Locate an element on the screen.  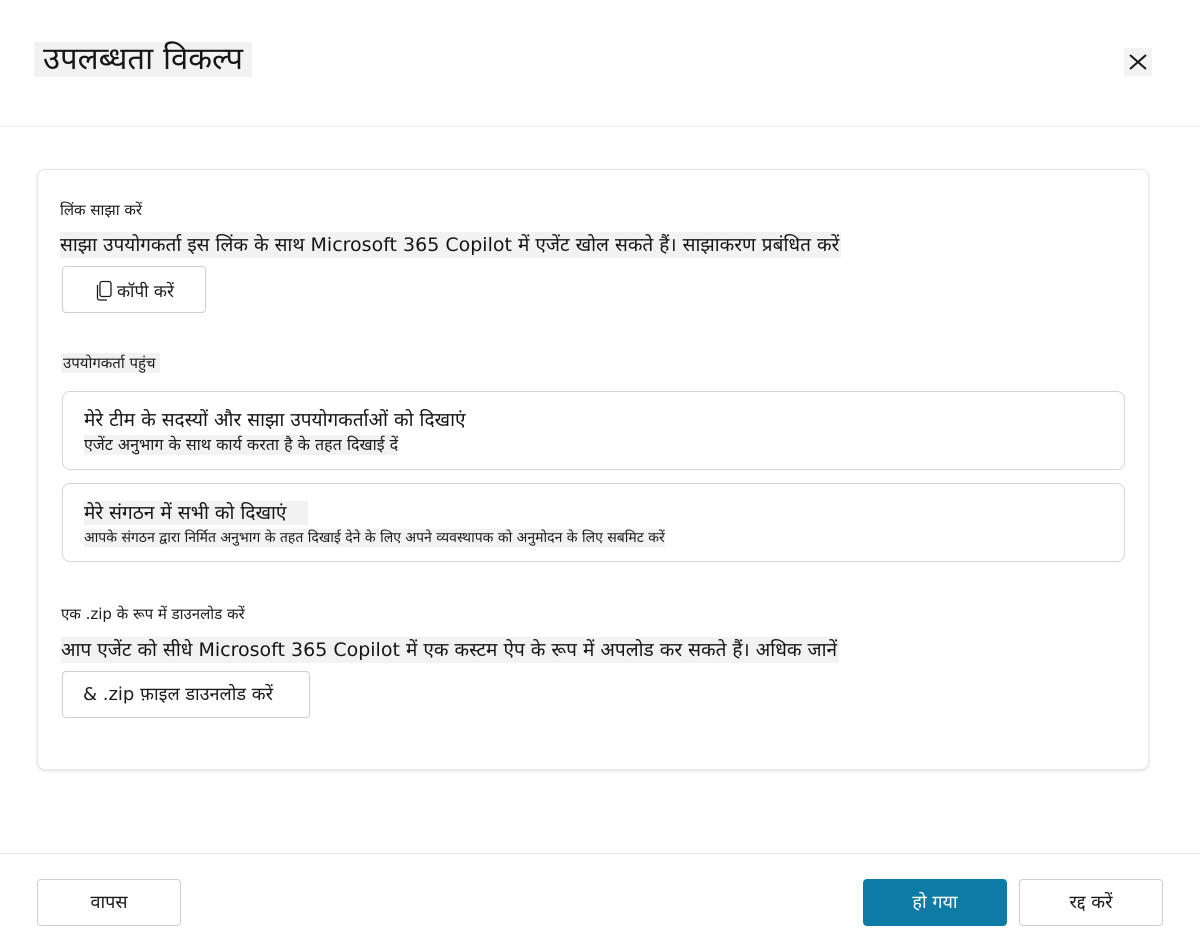
dialog-title: उपलब्धता विकल्प is located at coordinates (143, 59).